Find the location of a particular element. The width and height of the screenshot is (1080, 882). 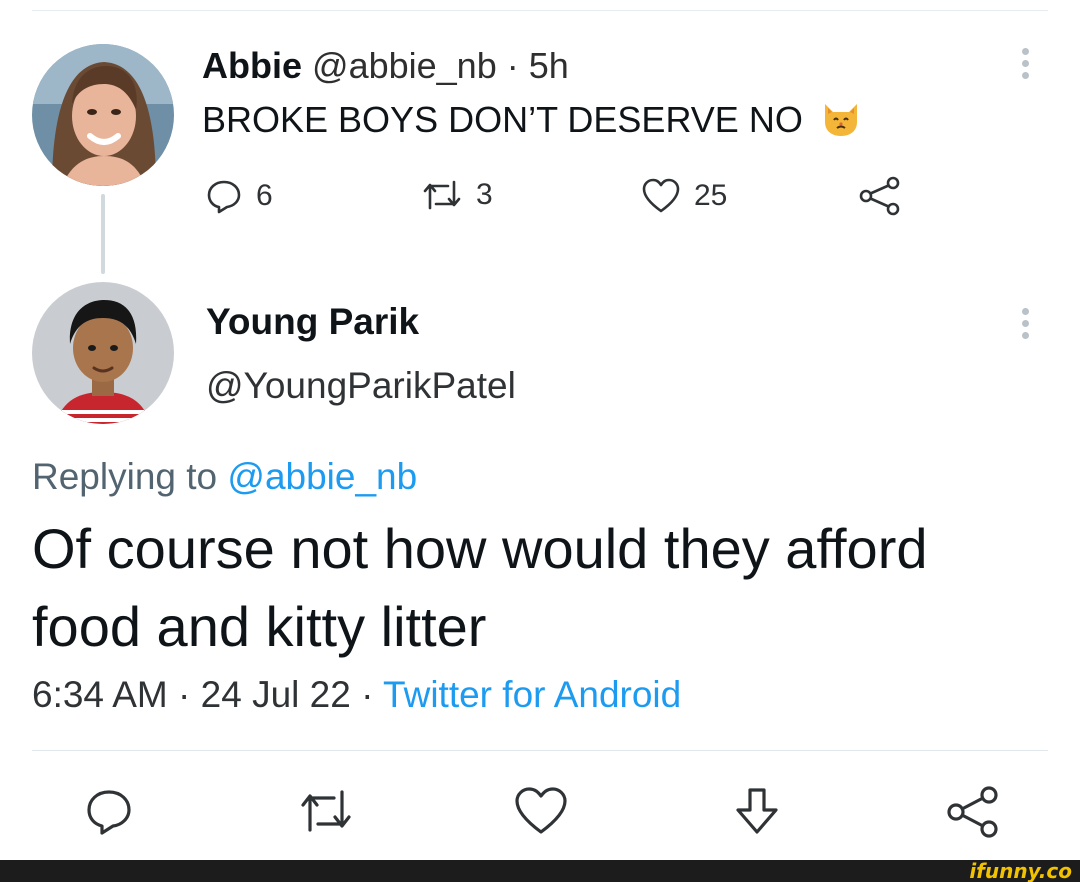

tweet1-share-button is located at coordinates (880, 196).